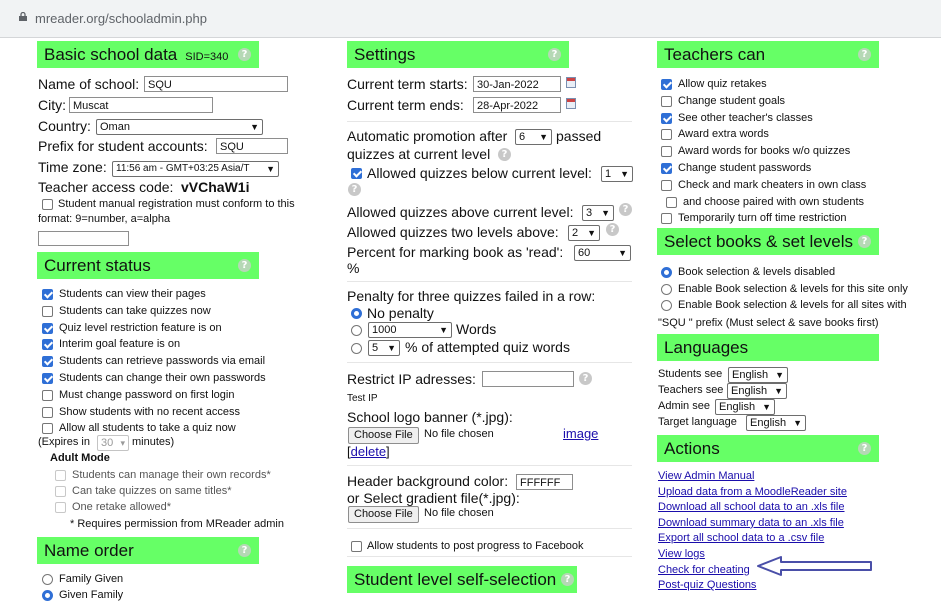 This screenshot has width=941, height=602. What do you see at coordinates (83, 238) in the screenshot?
I see `registration-format-input` at bounding box center [83, 238].